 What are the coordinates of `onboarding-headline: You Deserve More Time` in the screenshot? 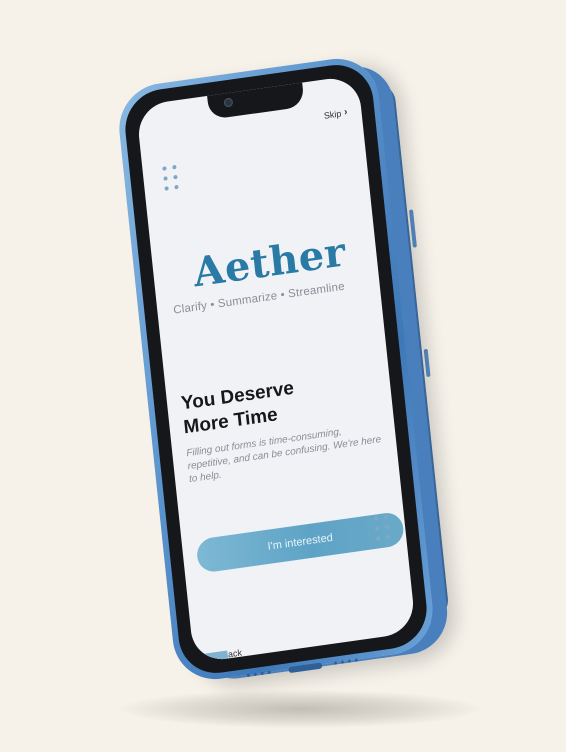 It's located at (239, 409).